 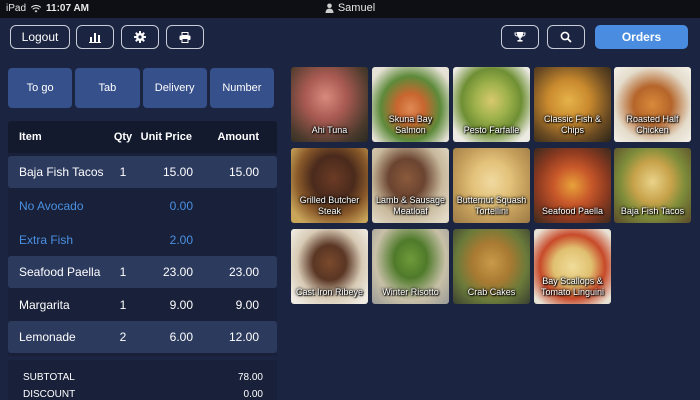 What do you see at coordinates (350, 38) in the screenshot?
I see `toolbar: Logout Orders` at bounding box center [350, 38].